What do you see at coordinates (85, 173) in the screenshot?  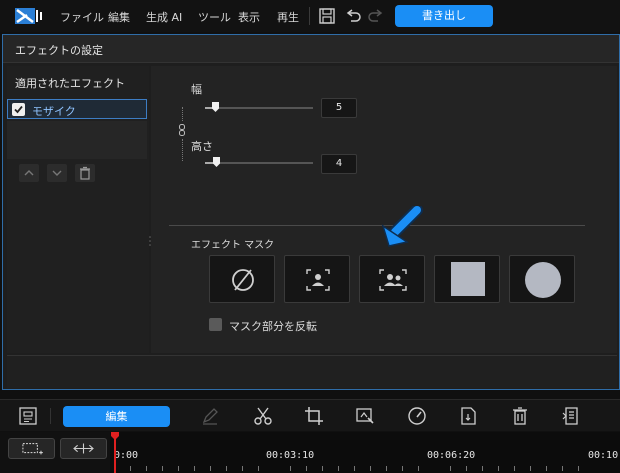 I see `delete-effect-icon` at bounding box center [85, 173].